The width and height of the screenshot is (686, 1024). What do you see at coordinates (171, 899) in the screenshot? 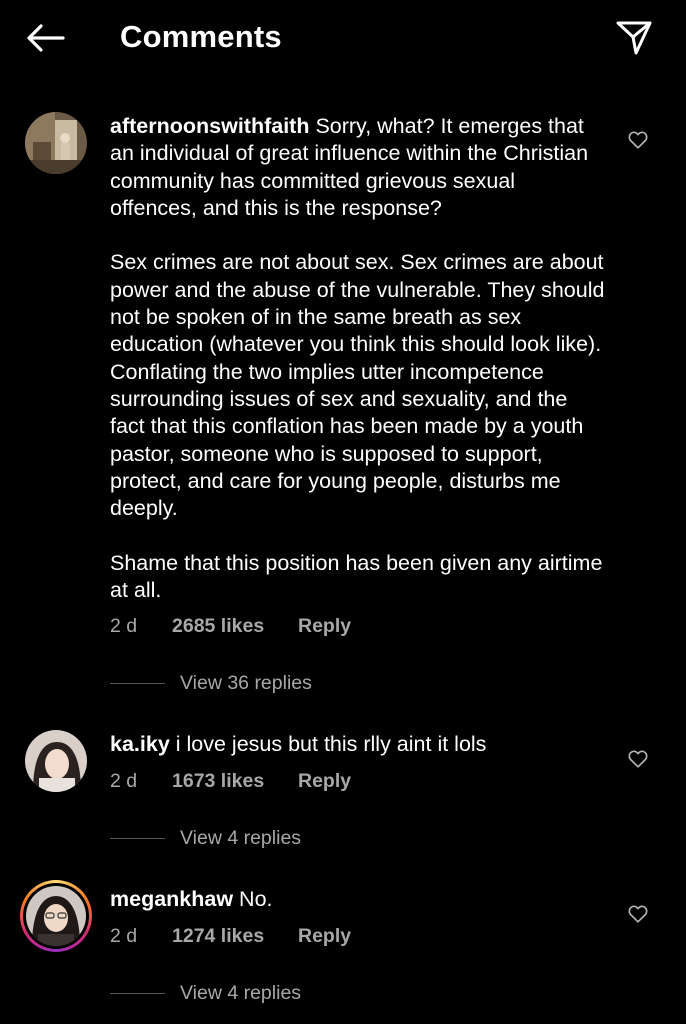
I see `comment-username: megankhaw` at bounding box center [171, 899].